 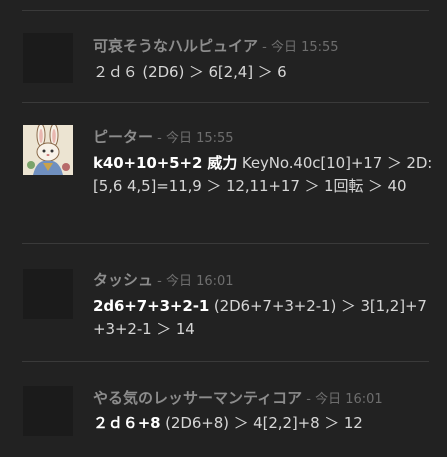 I want to click on rabbit-avatar-icon, so click(x=48, y=150).